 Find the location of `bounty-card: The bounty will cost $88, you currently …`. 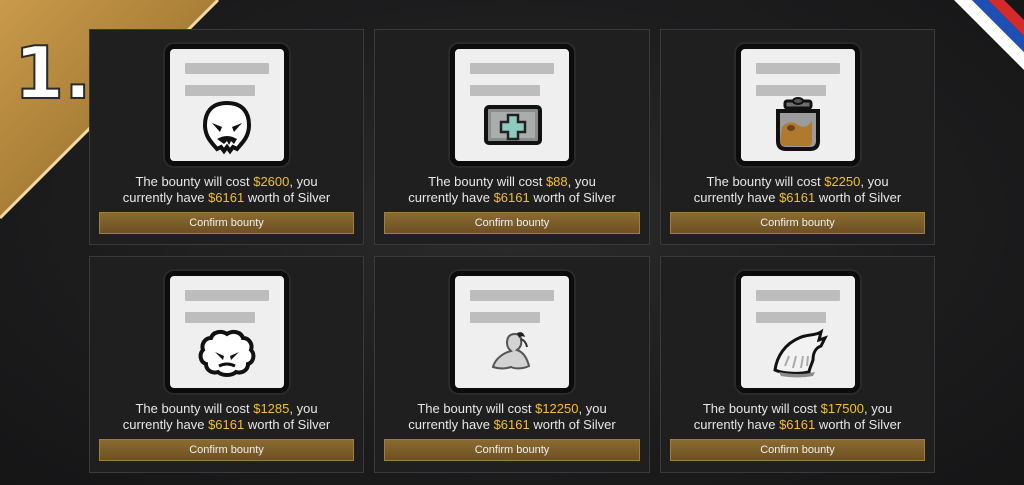

bounty-card: The bounty will cost $88, you currently … is located at coordinates (512, 137).